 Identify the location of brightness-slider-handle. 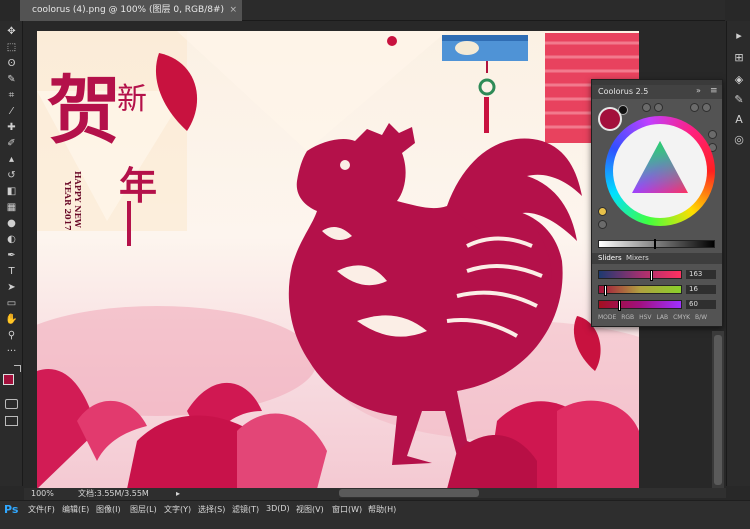
(655, 244).